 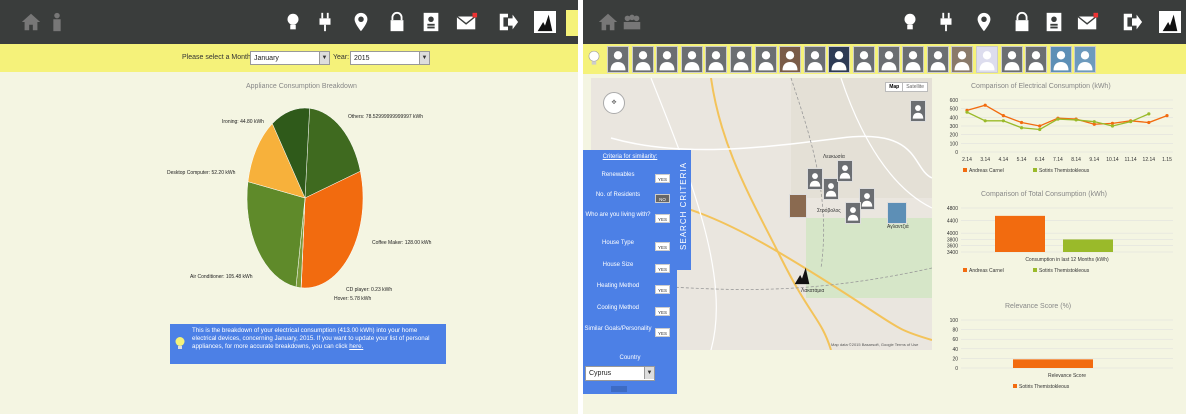 What do you see at coordinates (914, 87) in the screenshot?
I see `satellite-button: Satellite` at bounding box center [914, 87].